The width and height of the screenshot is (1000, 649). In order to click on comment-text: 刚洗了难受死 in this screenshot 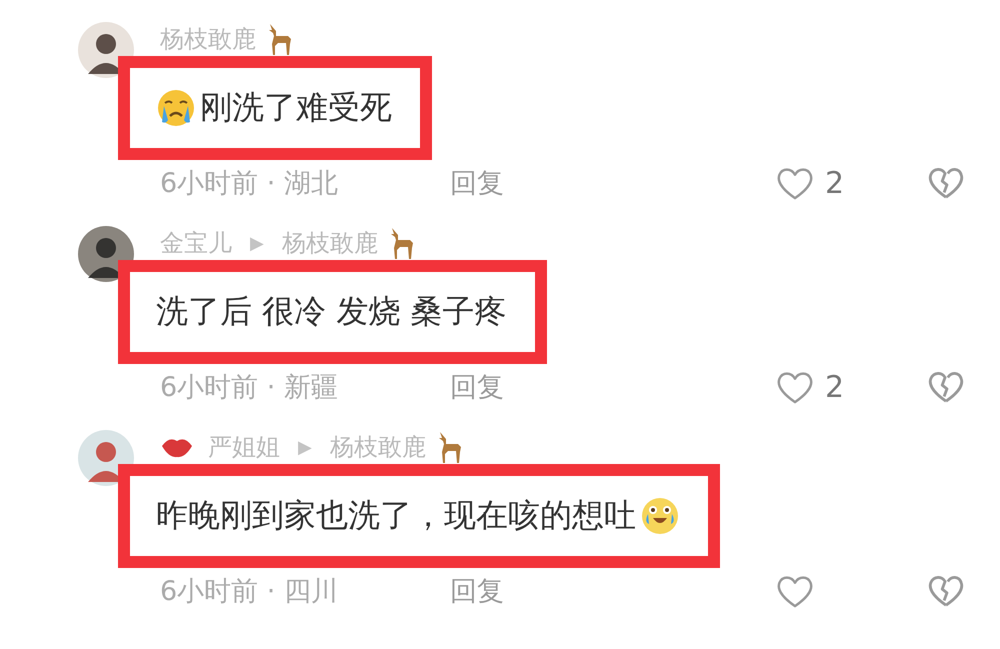, I will do `click(296, 107)`.